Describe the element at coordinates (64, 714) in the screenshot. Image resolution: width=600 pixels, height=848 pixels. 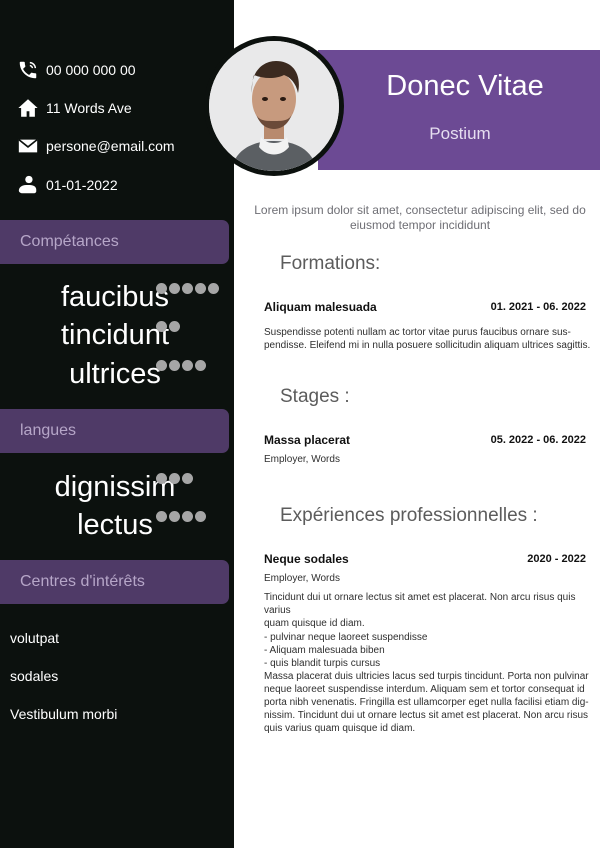
I see `interest-item: Vestibulum morbi` at that location.